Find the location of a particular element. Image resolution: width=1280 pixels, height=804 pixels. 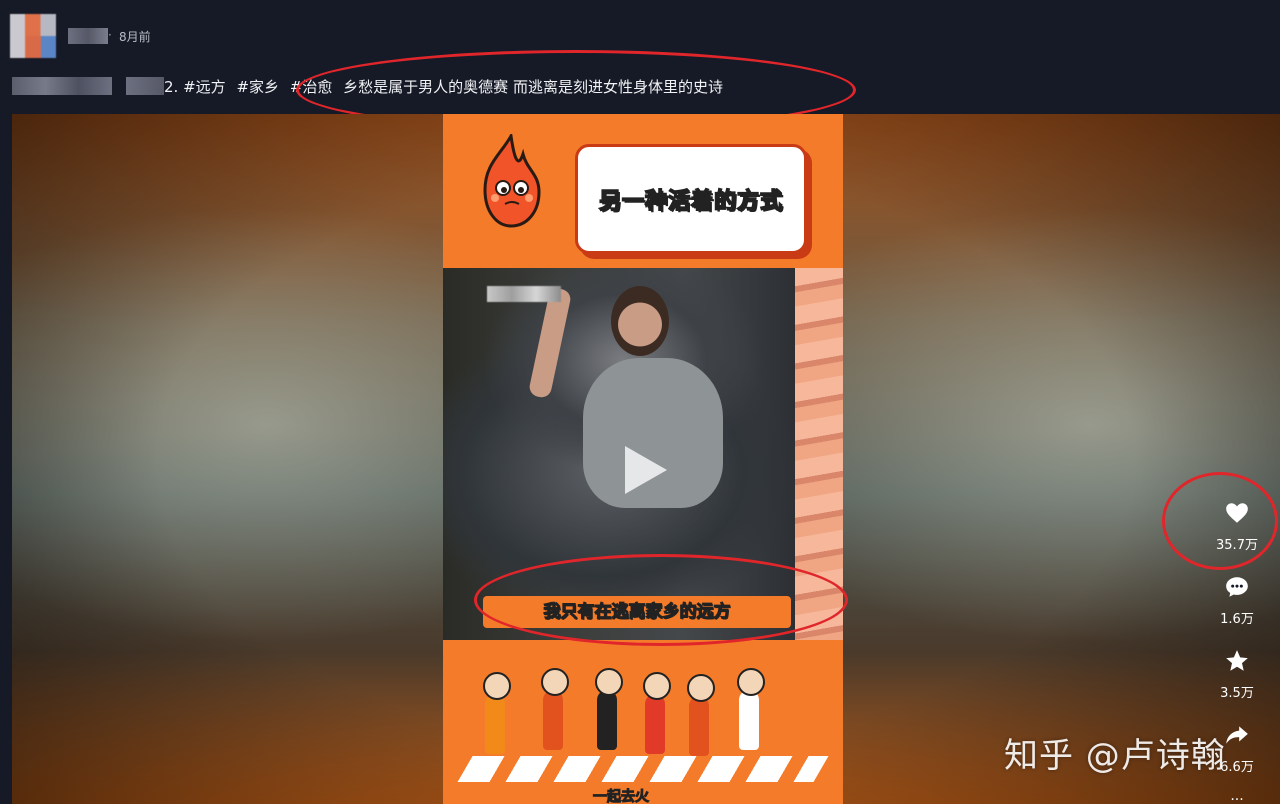

favorite-button: 3.5万 is located at coordinates (1237, 674).